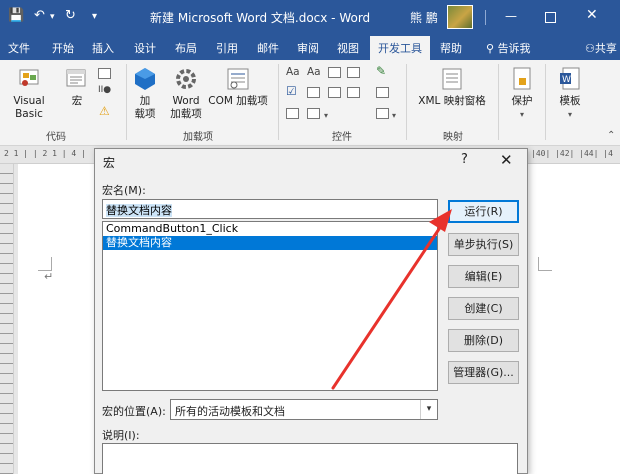 The height and width of the screenshot is (474, 620). What do you see at coordinates (314, 72) in the screenshot?
I see `plain-text-control-icon: Aa` at bounding box center [314, 72].